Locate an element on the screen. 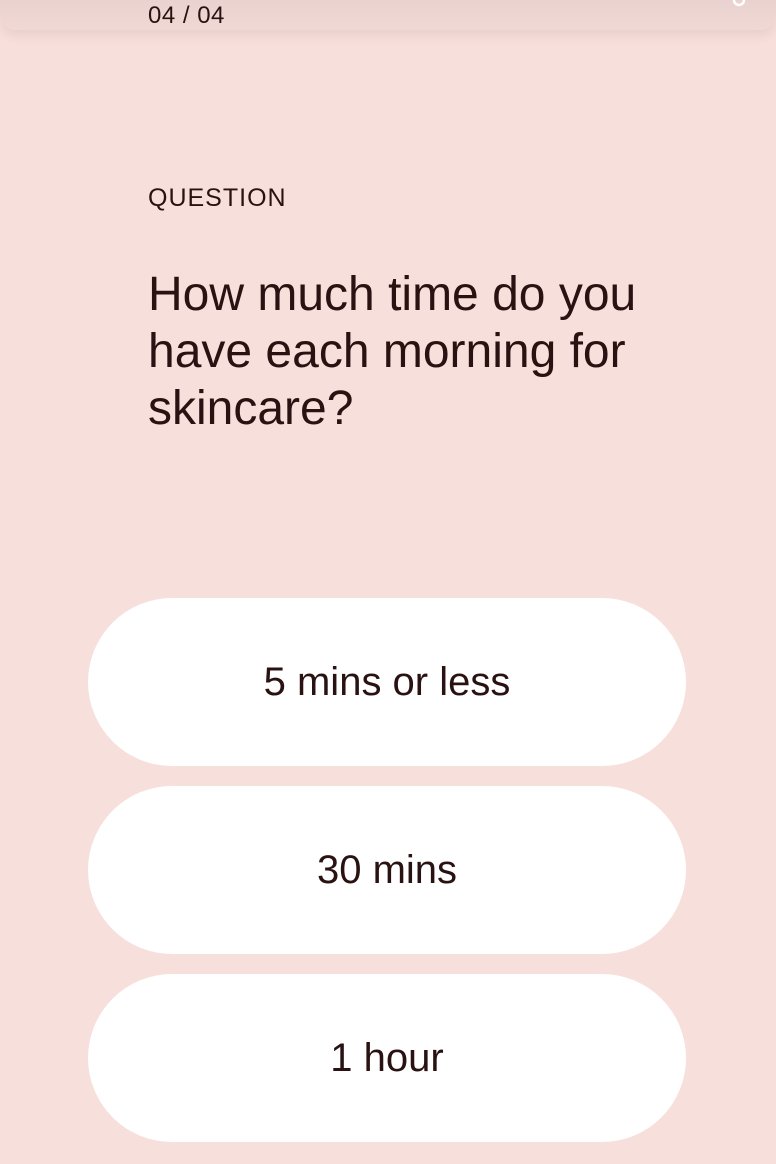 Image resolution: width=776 pixels, height=1164 pixels. option-1-hour-button: 1 hour is located at coordinates (387, 1058).